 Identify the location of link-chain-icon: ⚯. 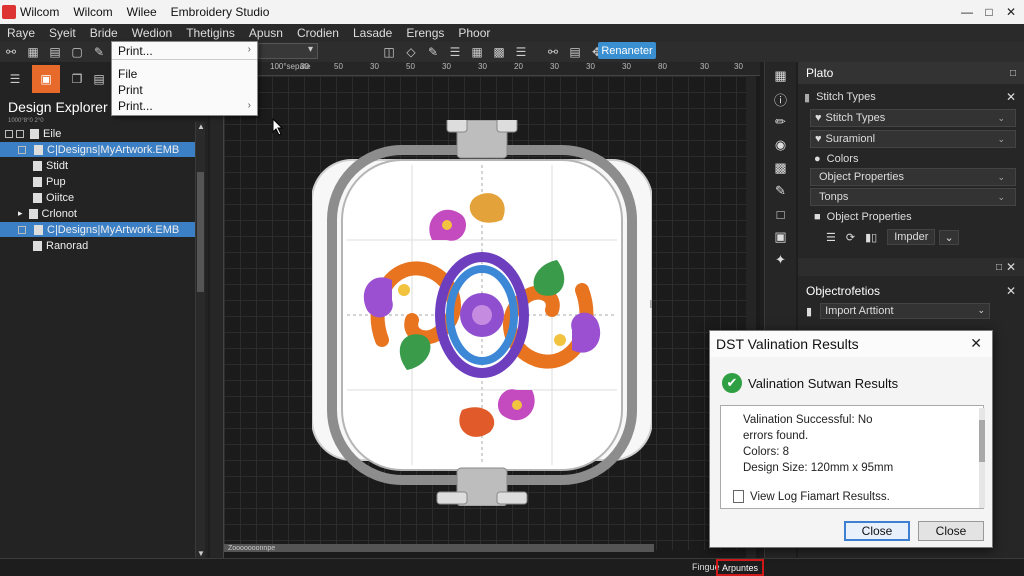
(553, 52).